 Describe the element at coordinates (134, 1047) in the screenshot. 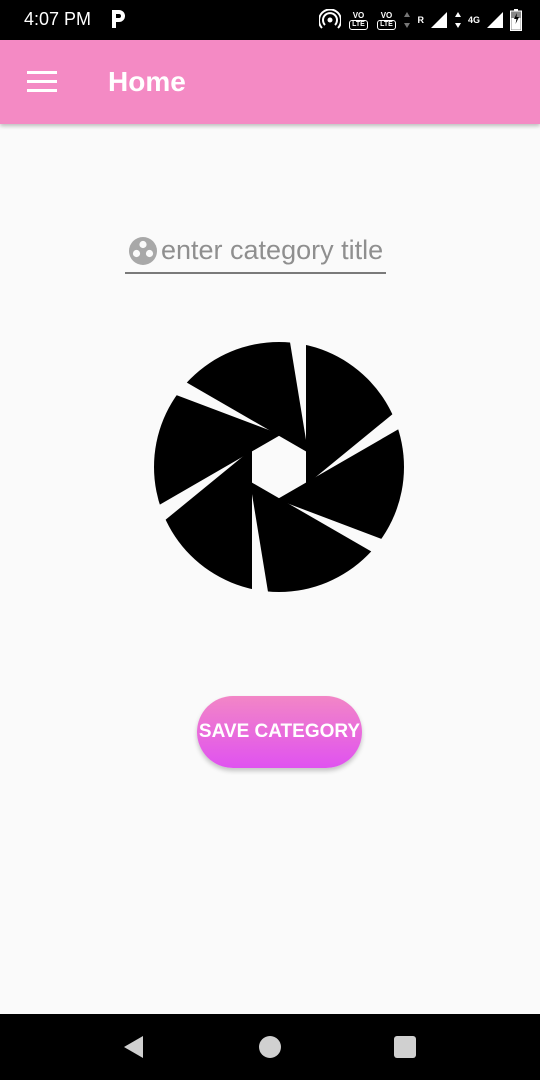

I see `back-icon` at that location.